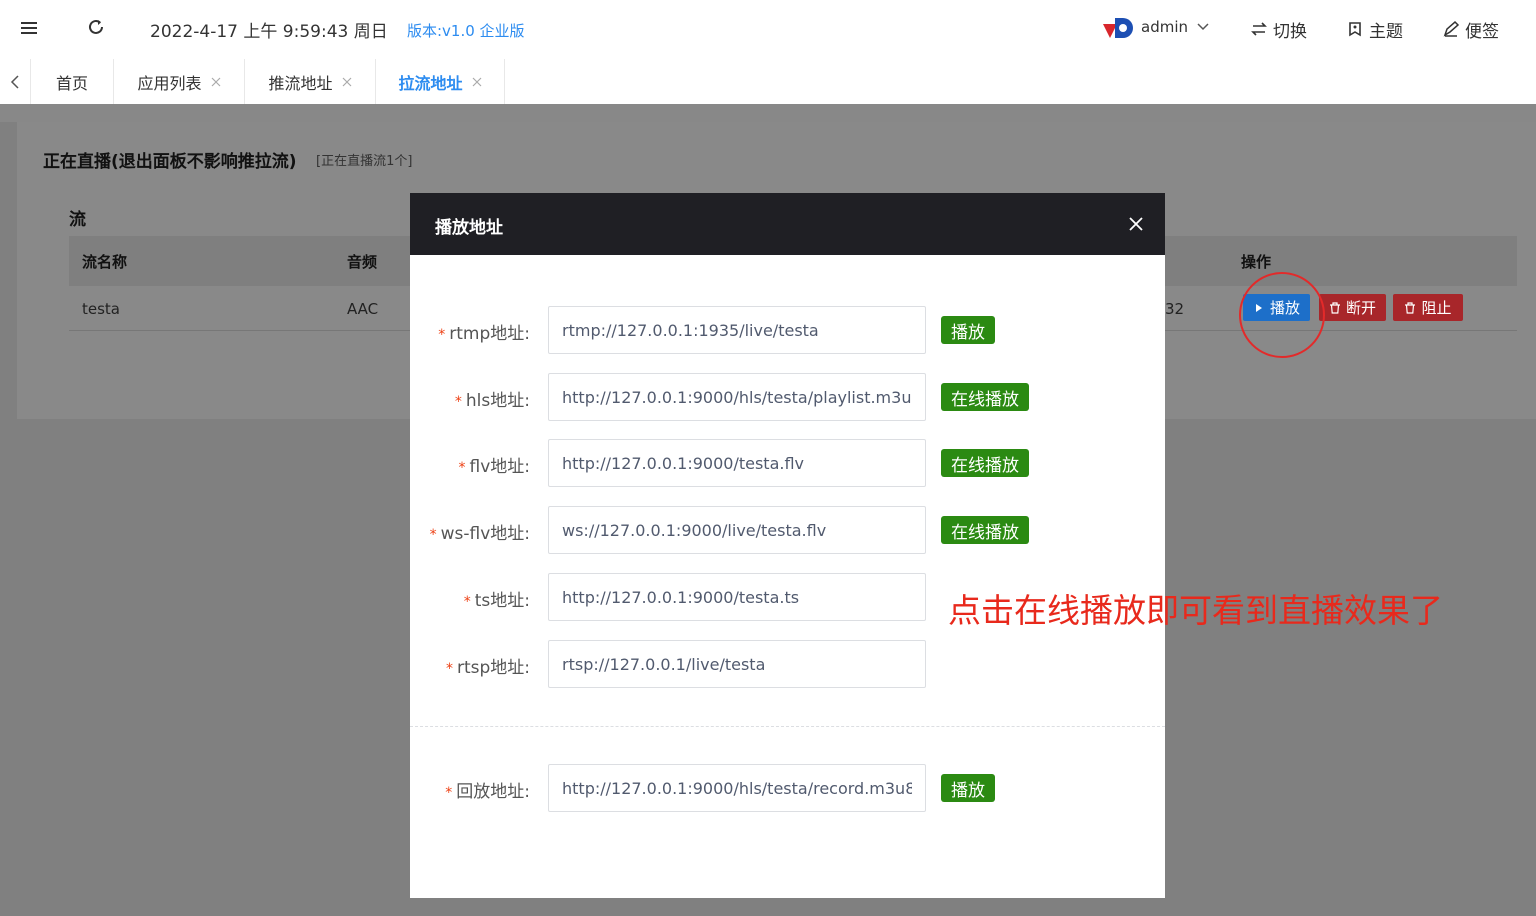 The image size is (1536, 916). What do you see at coordinates (737, 397) in the screenshot?
I see `hls-url-input` at bounding box center [737, 397].